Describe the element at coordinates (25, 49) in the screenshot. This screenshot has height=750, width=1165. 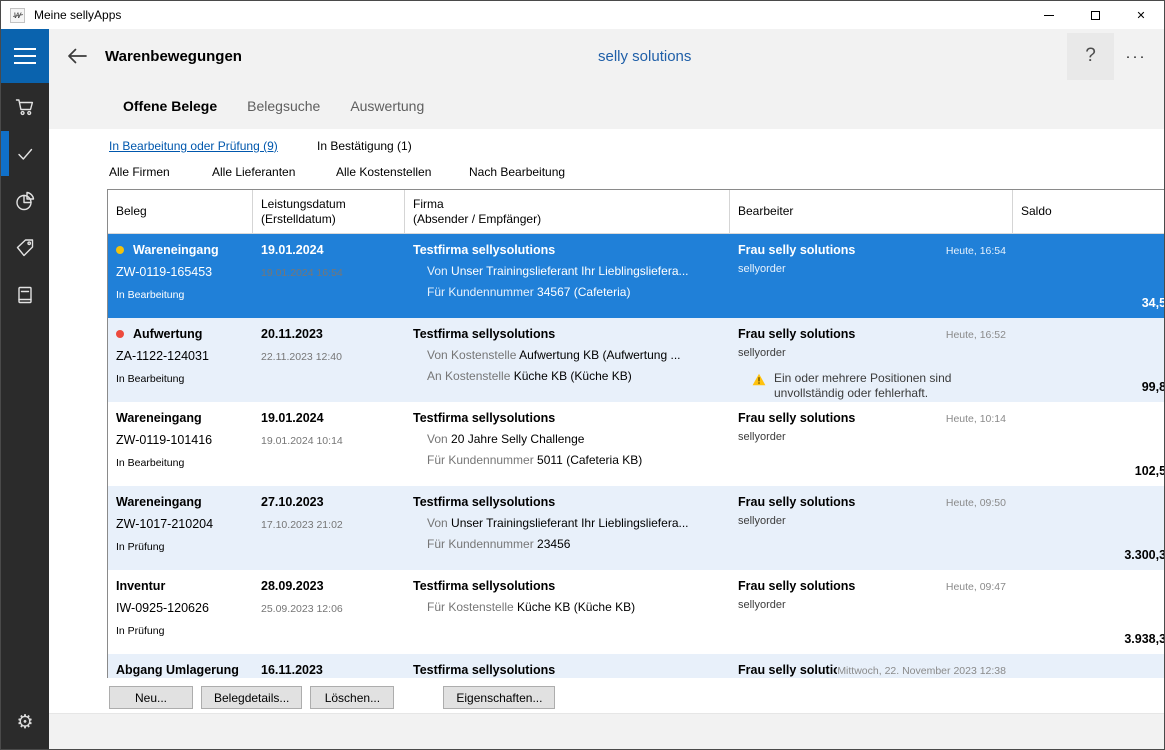
I see `hamburger-icon` at that location.